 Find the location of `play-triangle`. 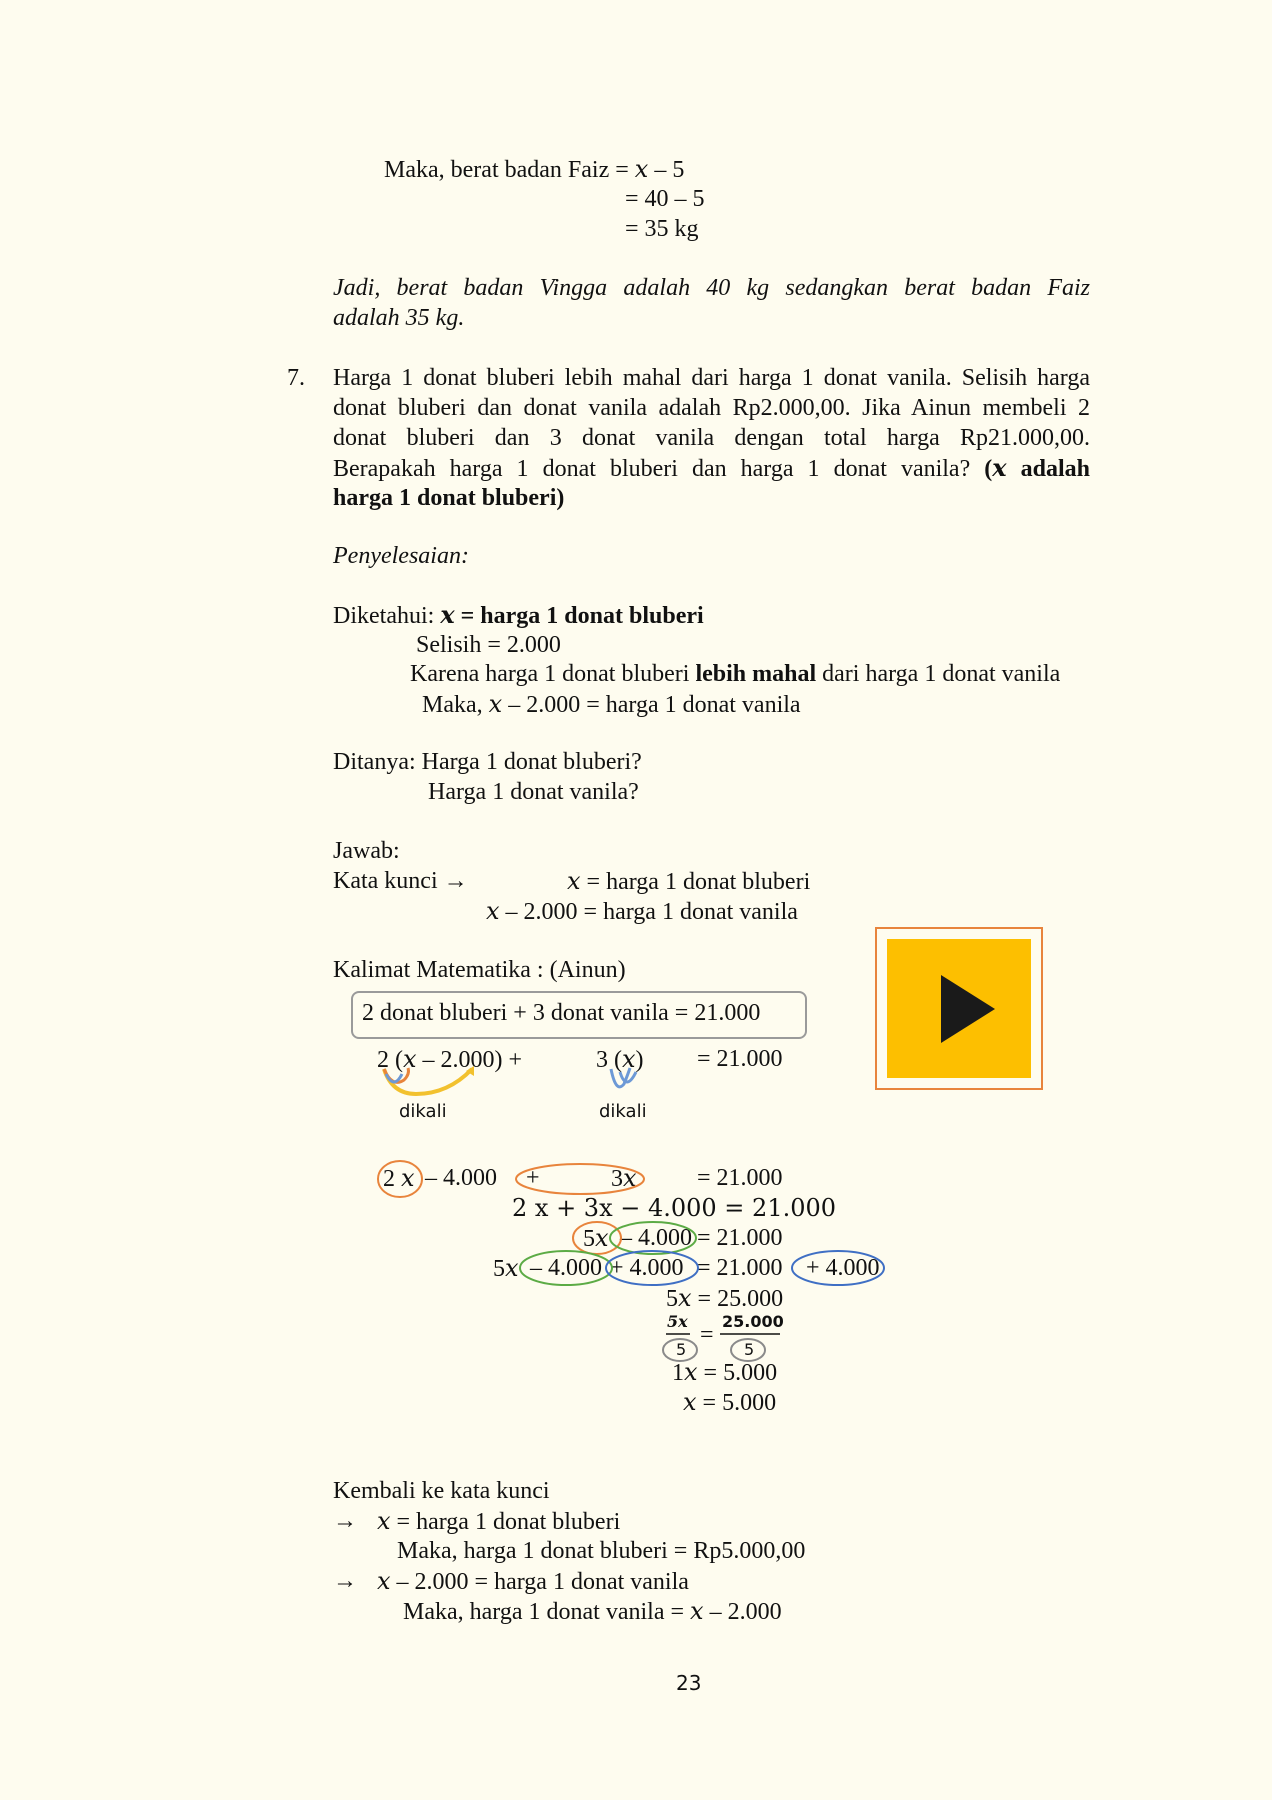

play-triangle is located at coordinates (968, 1009).